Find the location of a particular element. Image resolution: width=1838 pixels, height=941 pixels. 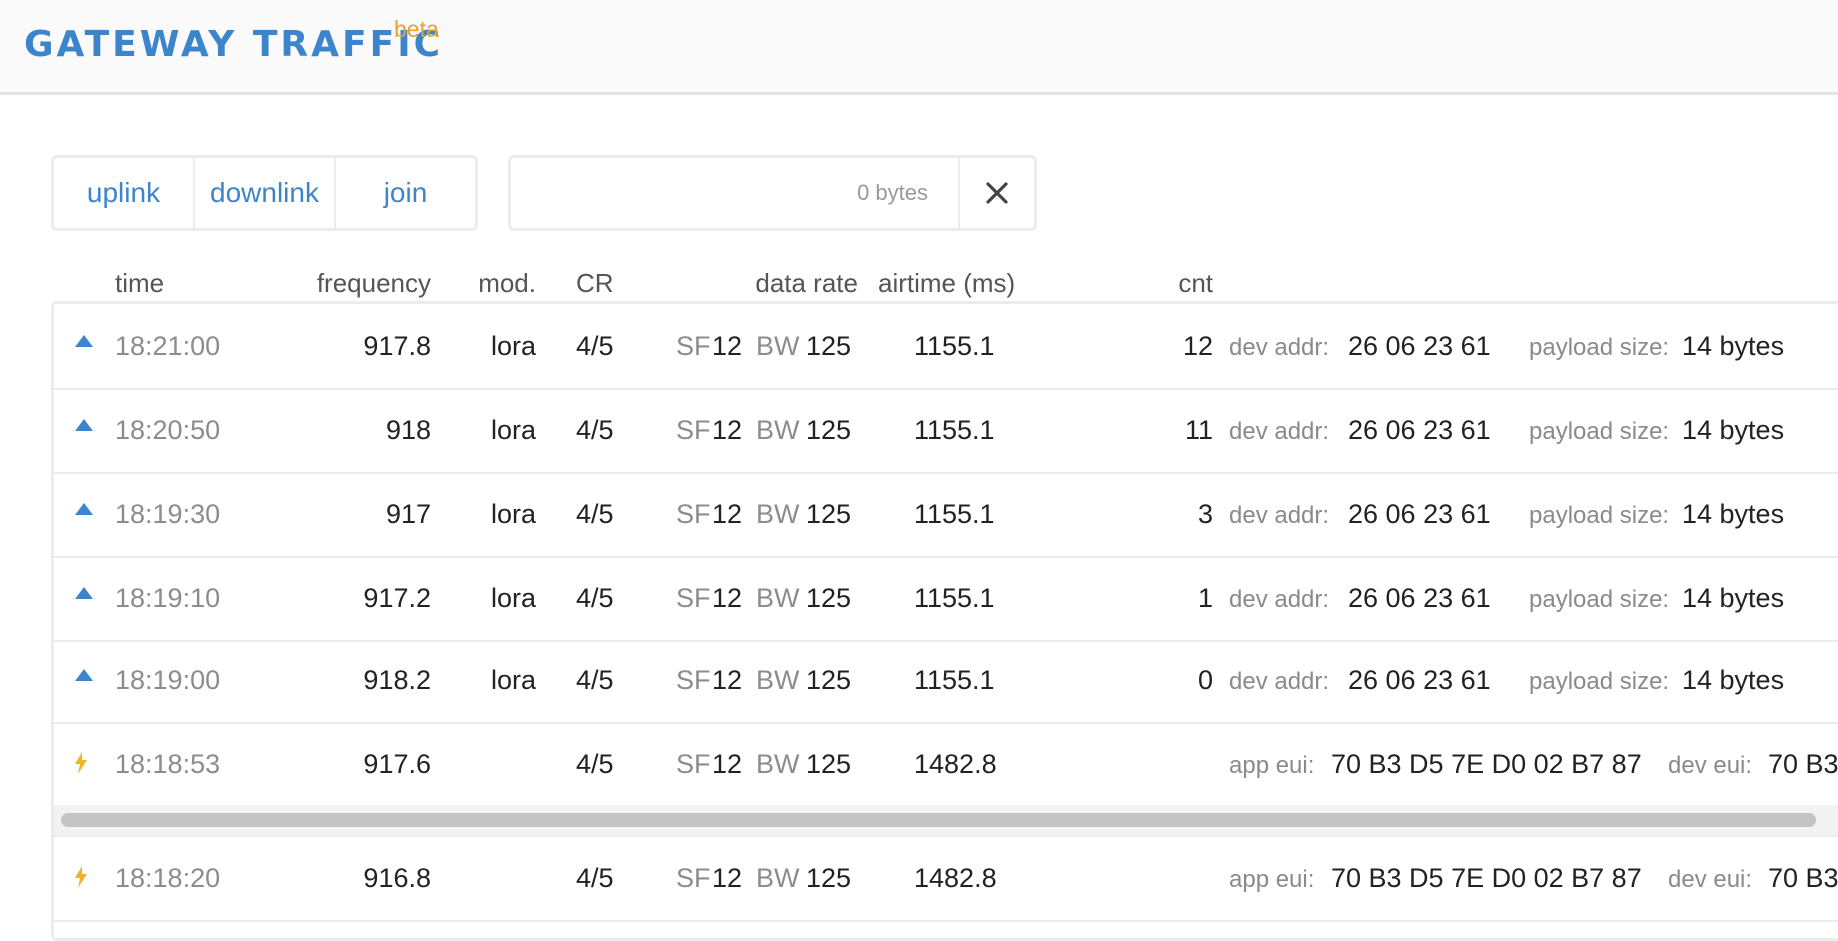

column-header-airtime: airtime (ms) is located at coordinates (947, 283).